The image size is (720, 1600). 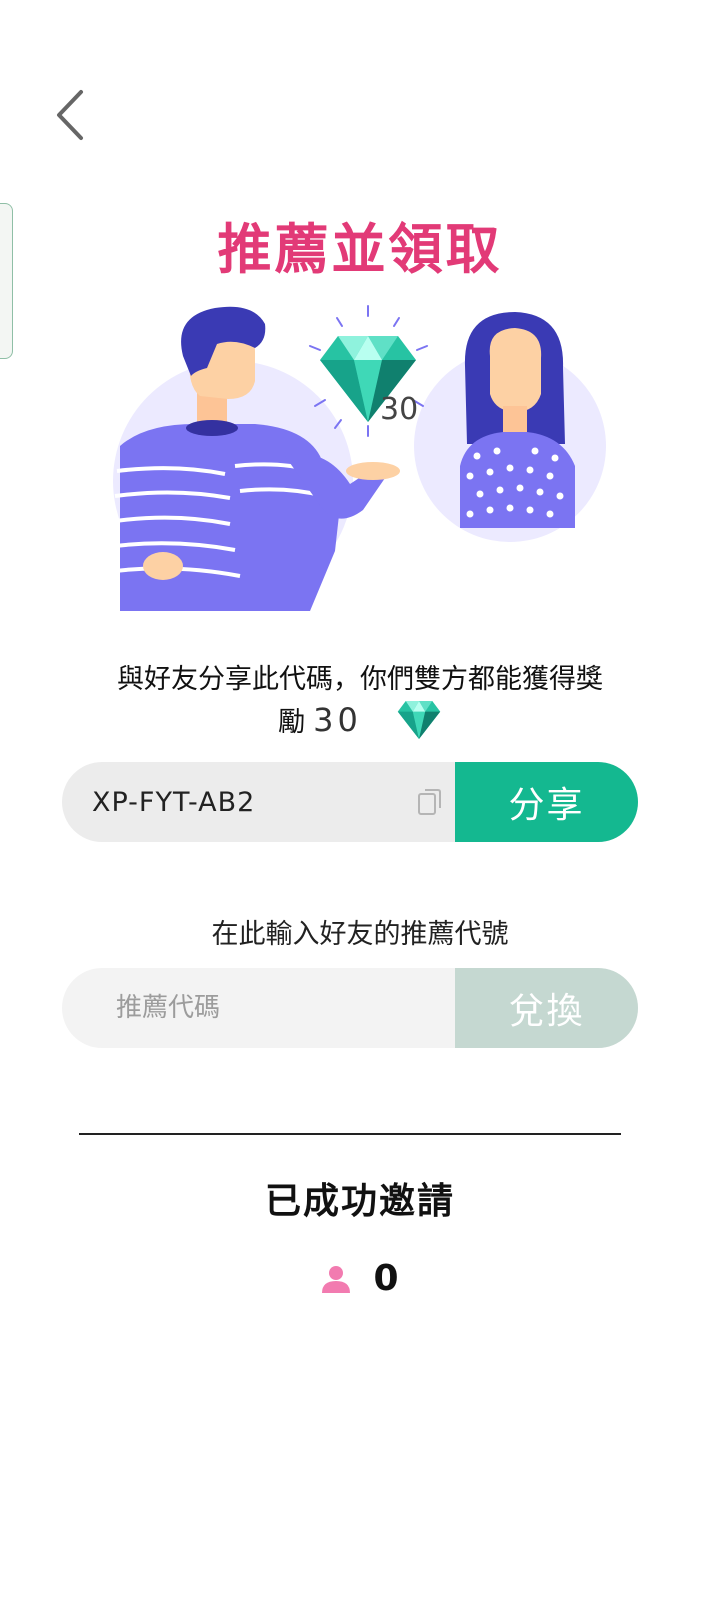 I want to click on person-icon, so click(x=336, y=1279).